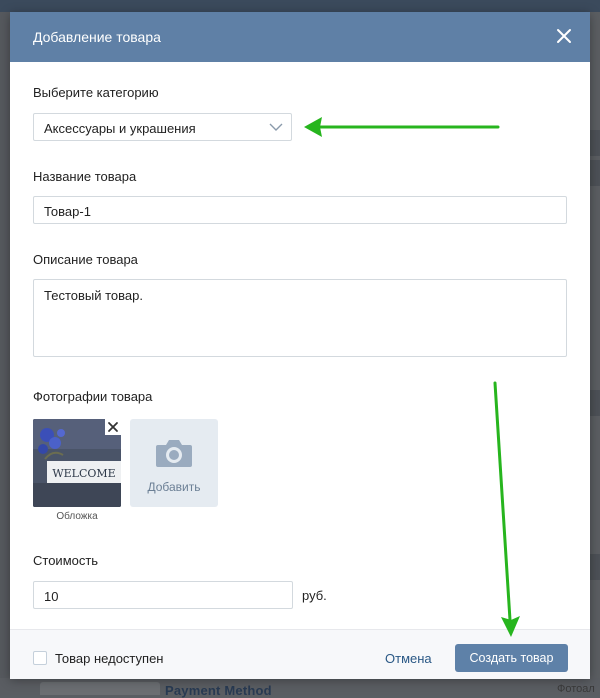  What do you see at coordinates (85, 176) in the screenshot?
I see `product-name-label: Название товара` at bounding box center [85, 176].